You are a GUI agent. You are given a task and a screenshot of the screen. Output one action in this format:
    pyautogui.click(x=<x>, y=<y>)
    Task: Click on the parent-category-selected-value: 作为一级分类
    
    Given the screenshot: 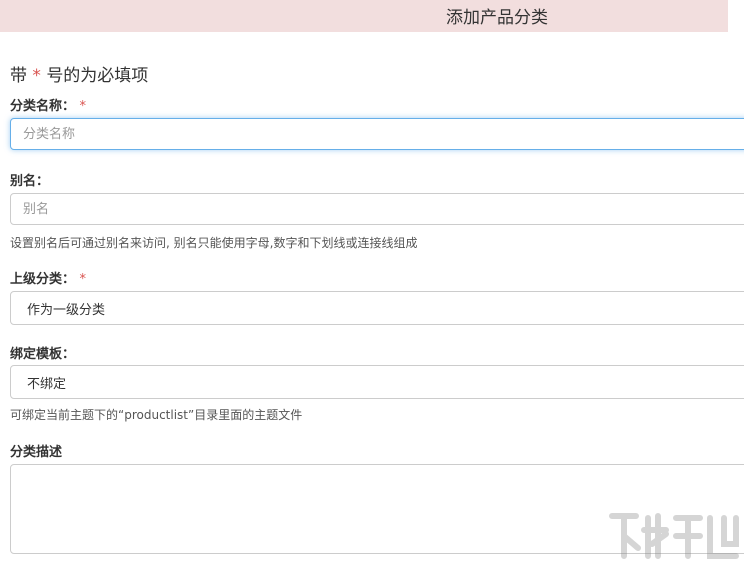 What is the action you would take?
    pyautogui.click(x=66, y=310)
    